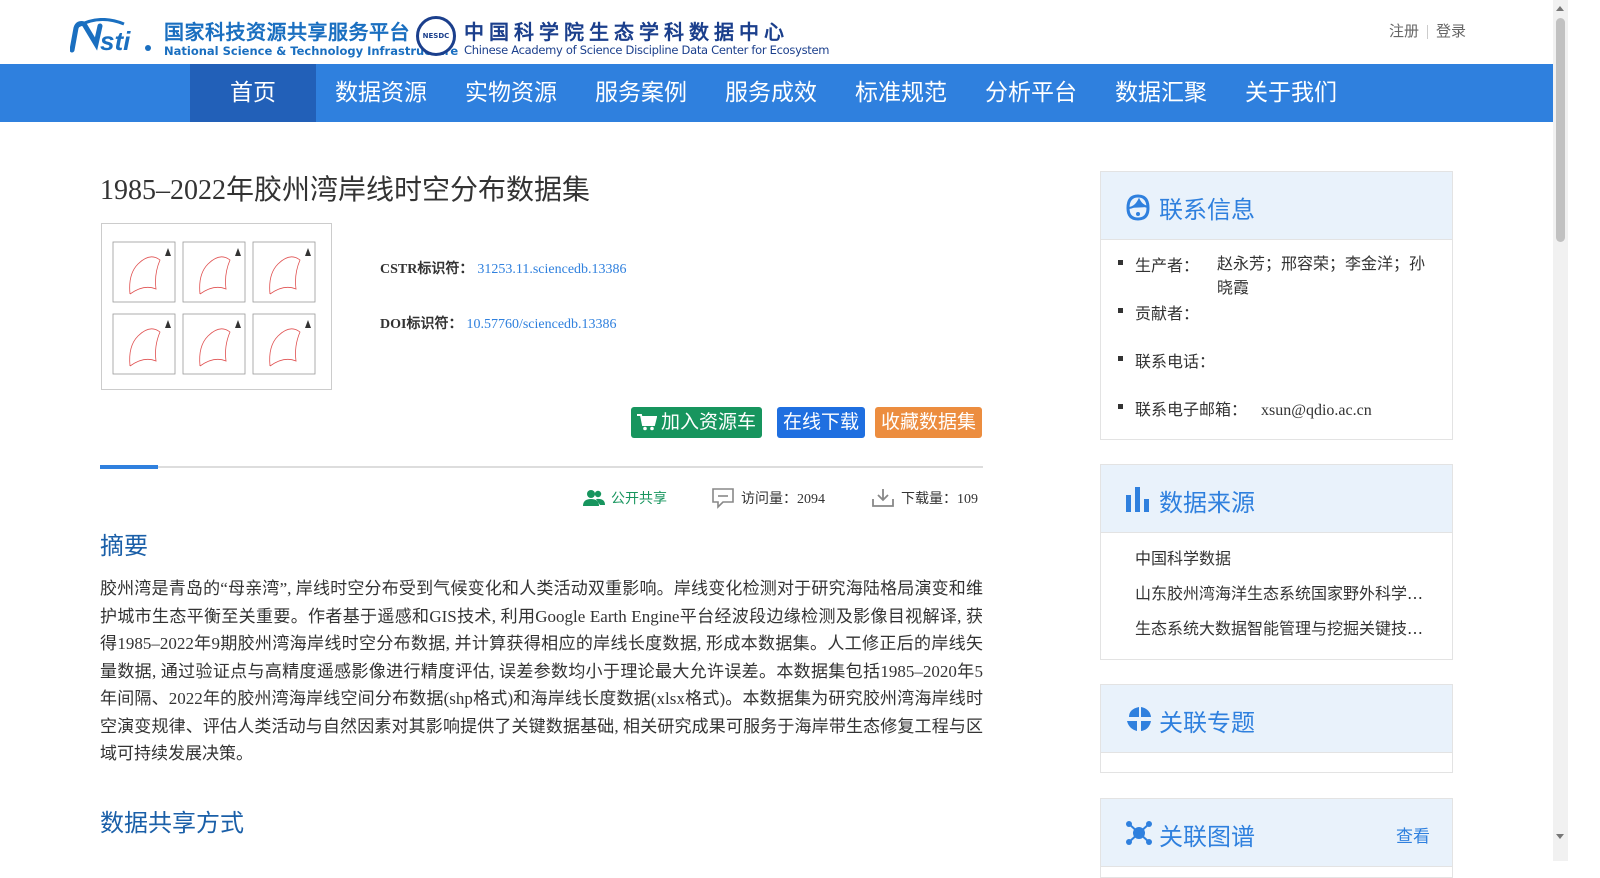 The width and height of the screenshot is (1600, 878). I want to click on visit-count-text: 访问量：2094, so click(783, 499).